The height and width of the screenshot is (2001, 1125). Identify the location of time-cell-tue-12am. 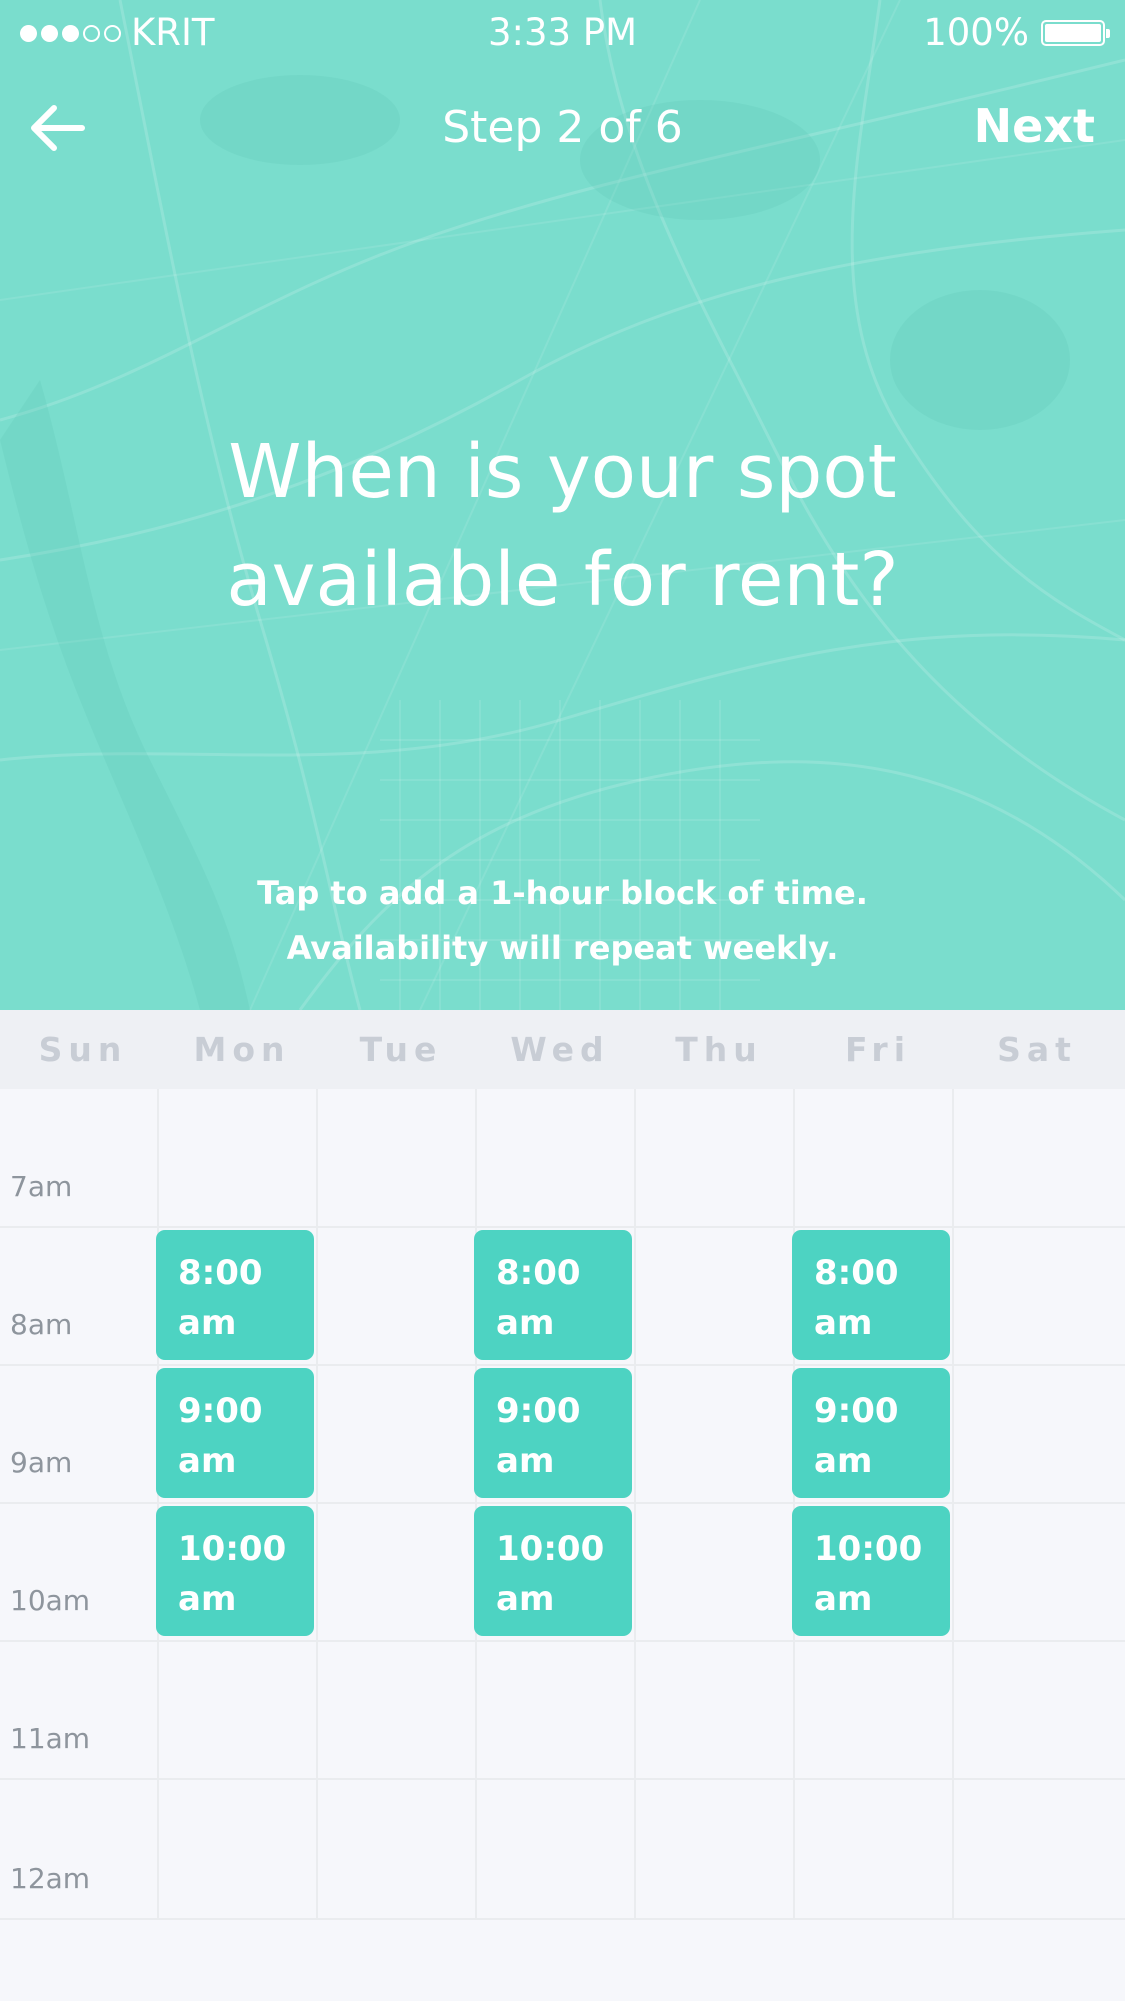
(397, 1849).